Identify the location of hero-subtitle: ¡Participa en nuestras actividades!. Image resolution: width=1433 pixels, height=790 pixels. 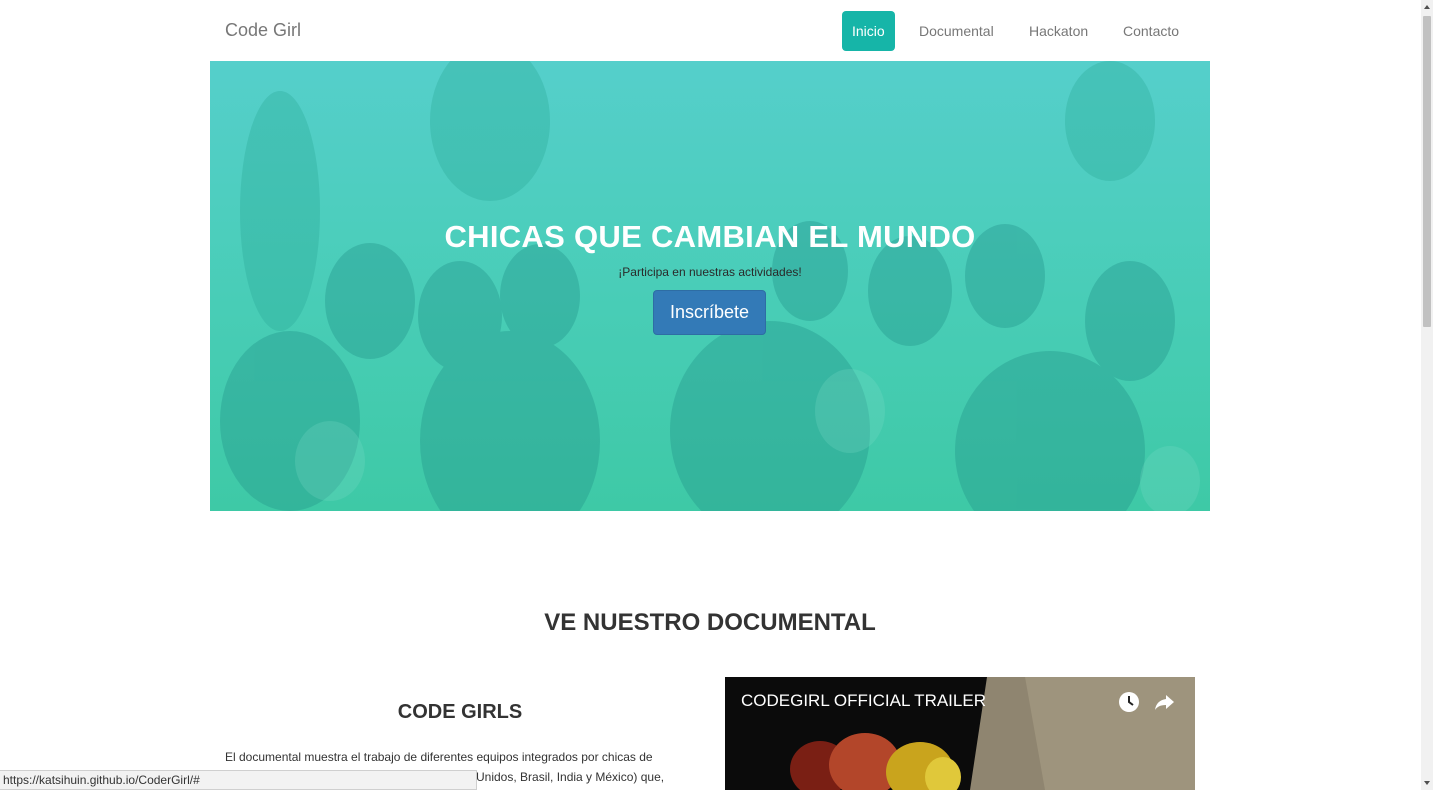
(710, 272).